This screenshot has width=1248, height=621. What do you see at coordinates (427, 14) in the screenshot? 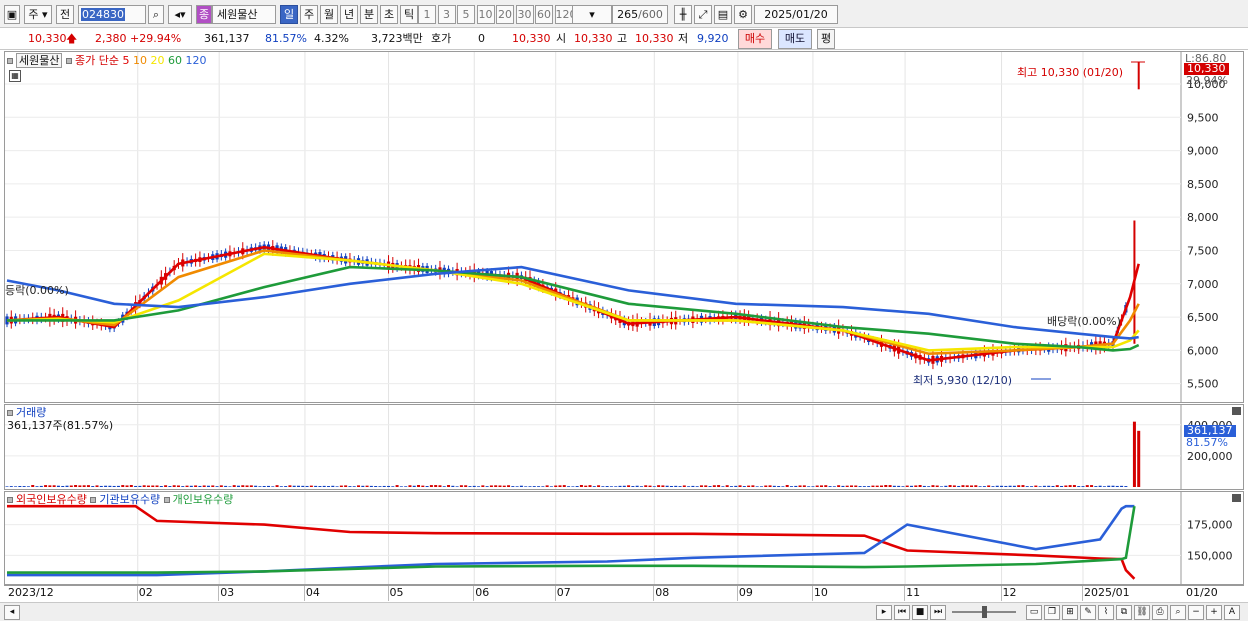
I see `minute-tab-1: 1` at bounding box center [427, 14].